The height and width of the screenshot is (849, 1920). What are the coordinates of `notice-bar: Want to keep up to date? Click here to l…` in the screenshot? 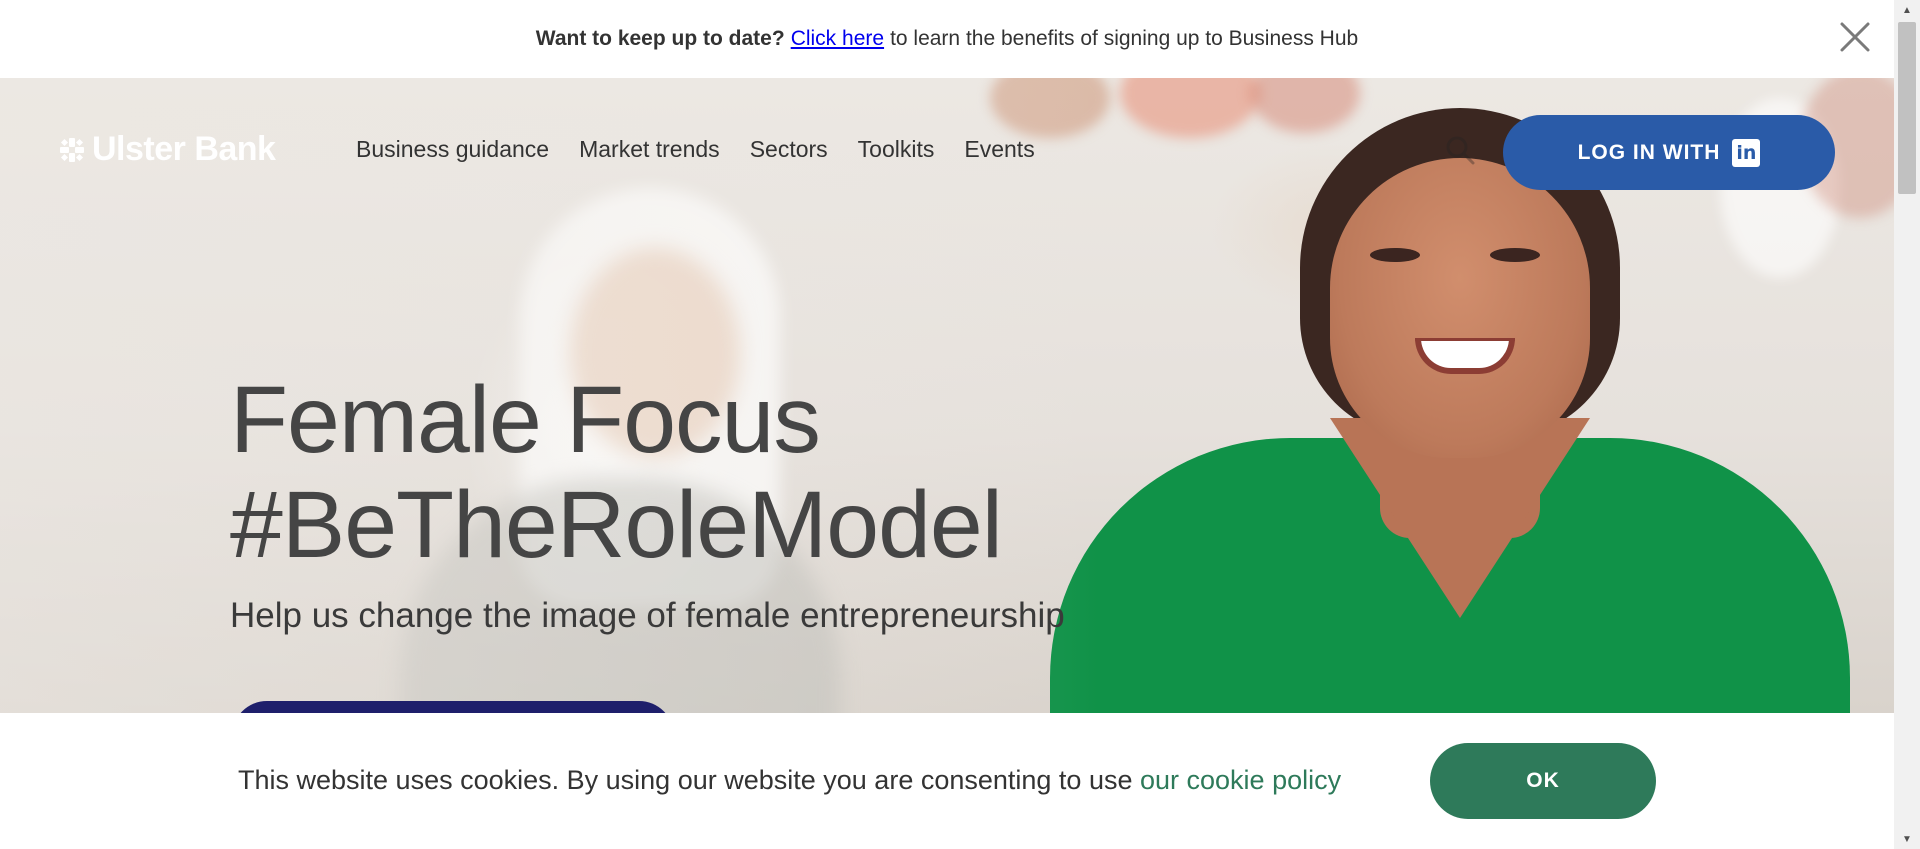 It's located at (947, 39).